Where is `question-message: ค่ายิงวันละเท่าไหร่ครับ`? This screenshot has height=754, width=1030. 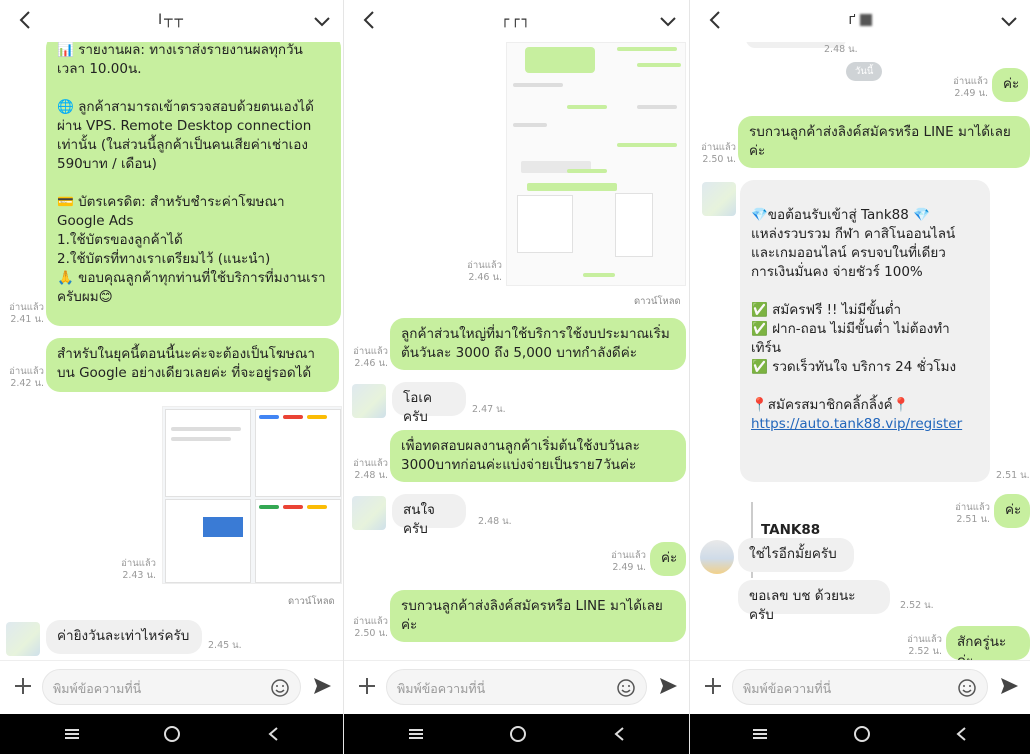
question-message: ค่ายิงวันละเท่าไหร่ครับ is located at coordinates (124, 637).